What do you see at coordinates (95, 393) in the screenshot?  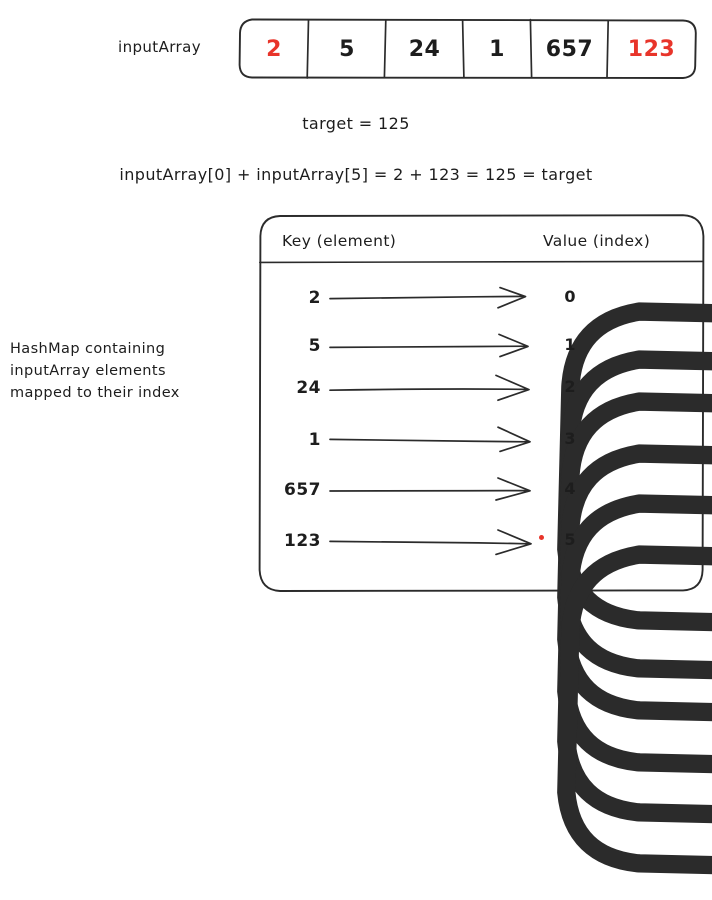 I see `hashmap-caption-line-3: mapped to their index` at bounding box center [95, 393].